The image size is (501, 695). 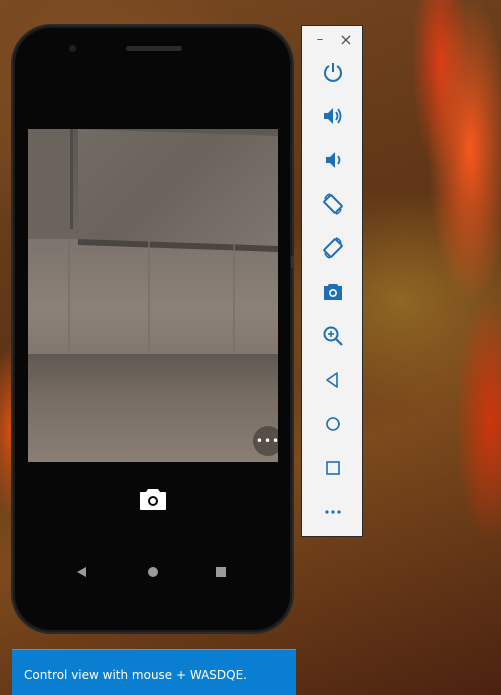 I want to click on earpiece, so click(x=154, y=48).